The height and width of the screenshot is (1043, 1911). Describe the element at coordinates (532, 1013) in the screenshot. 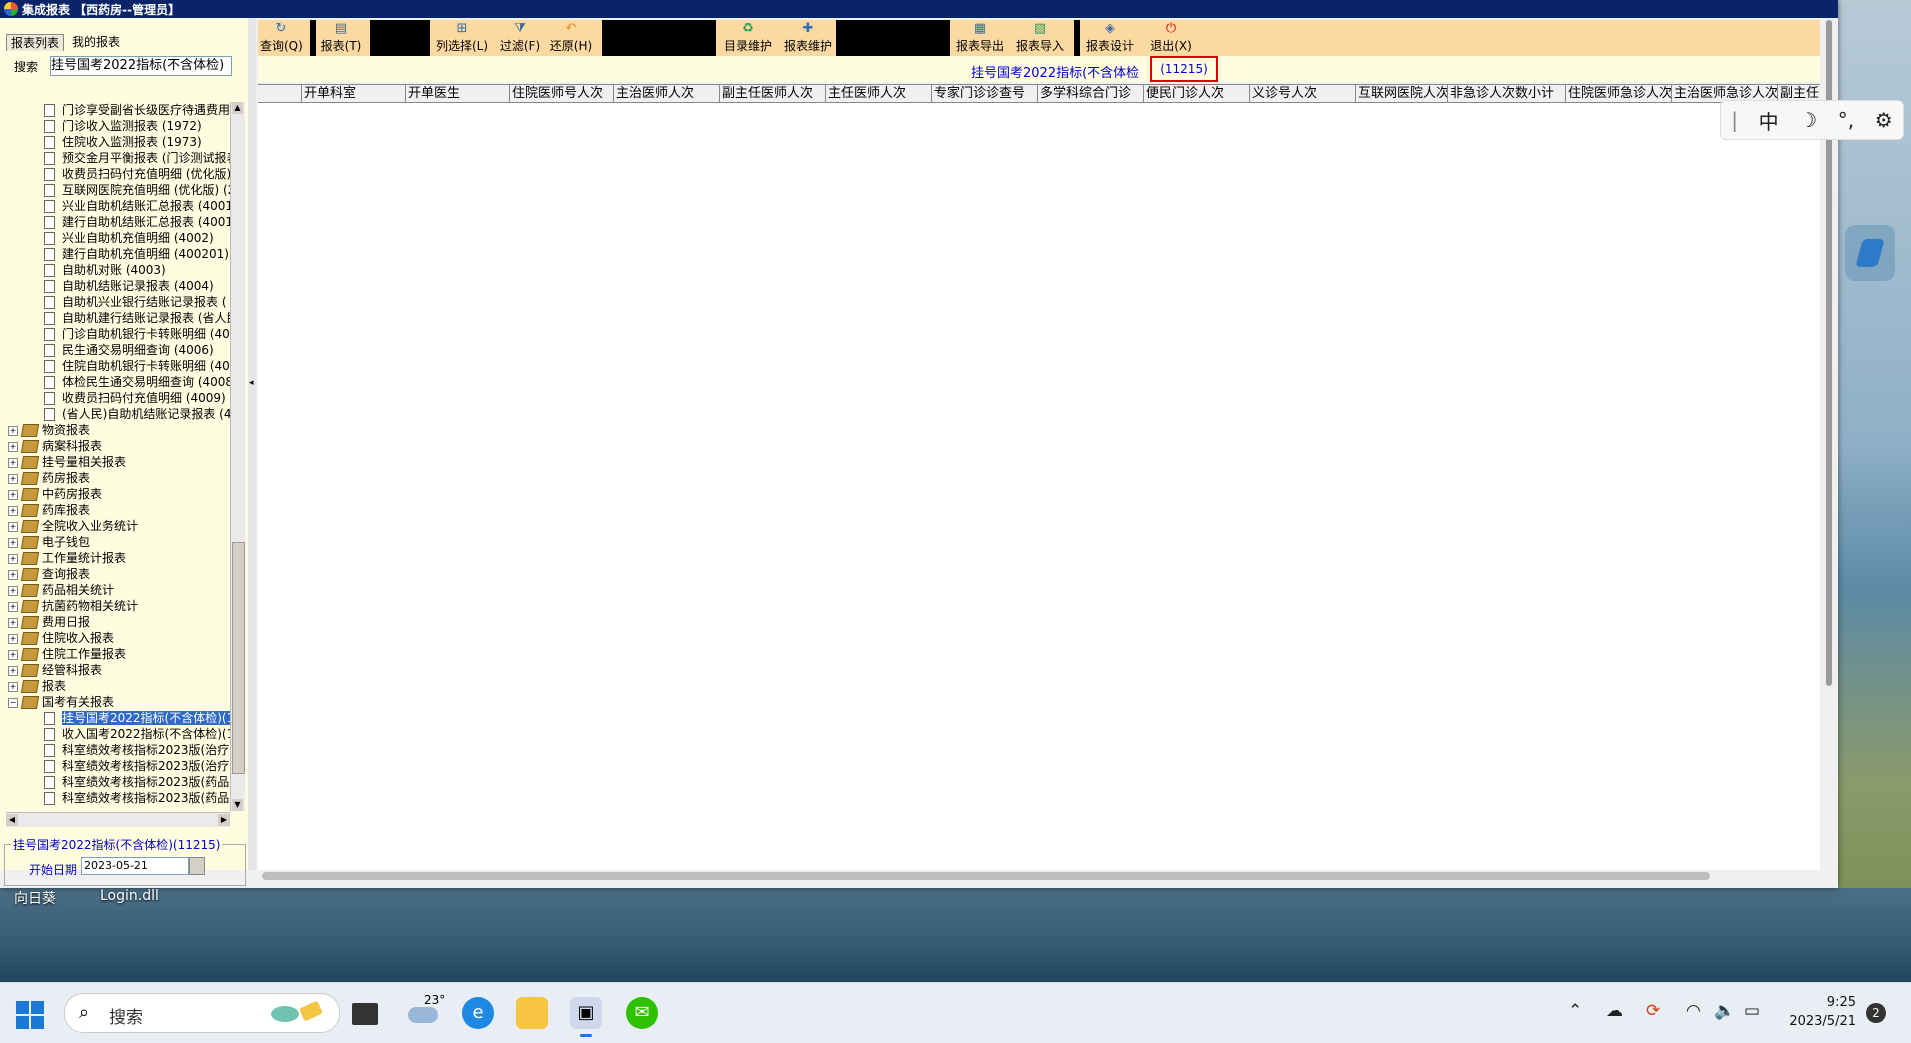

I see `file-explorer-icon` at that location.